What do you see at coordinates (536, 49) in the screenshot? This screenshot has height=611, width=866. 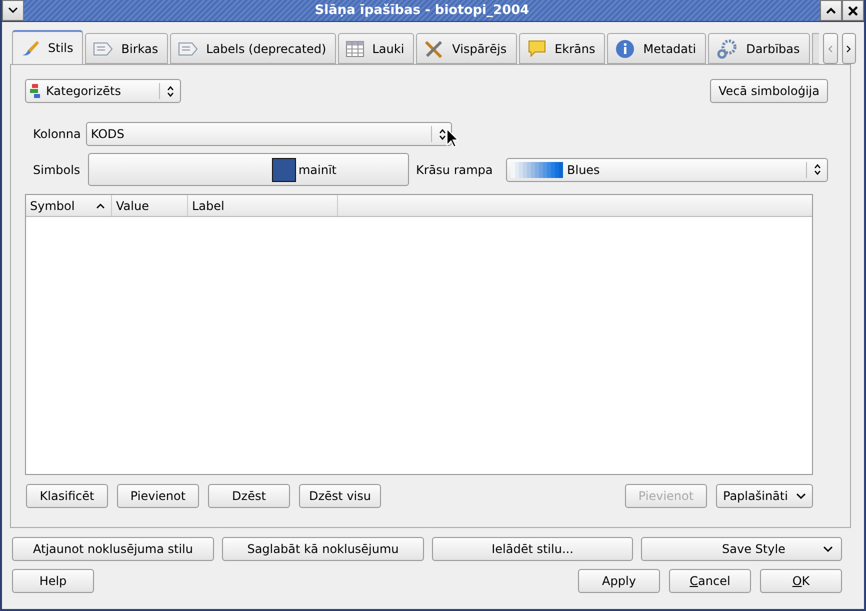 I see `speech-bubble-icon` at bounding box center [536, 49].